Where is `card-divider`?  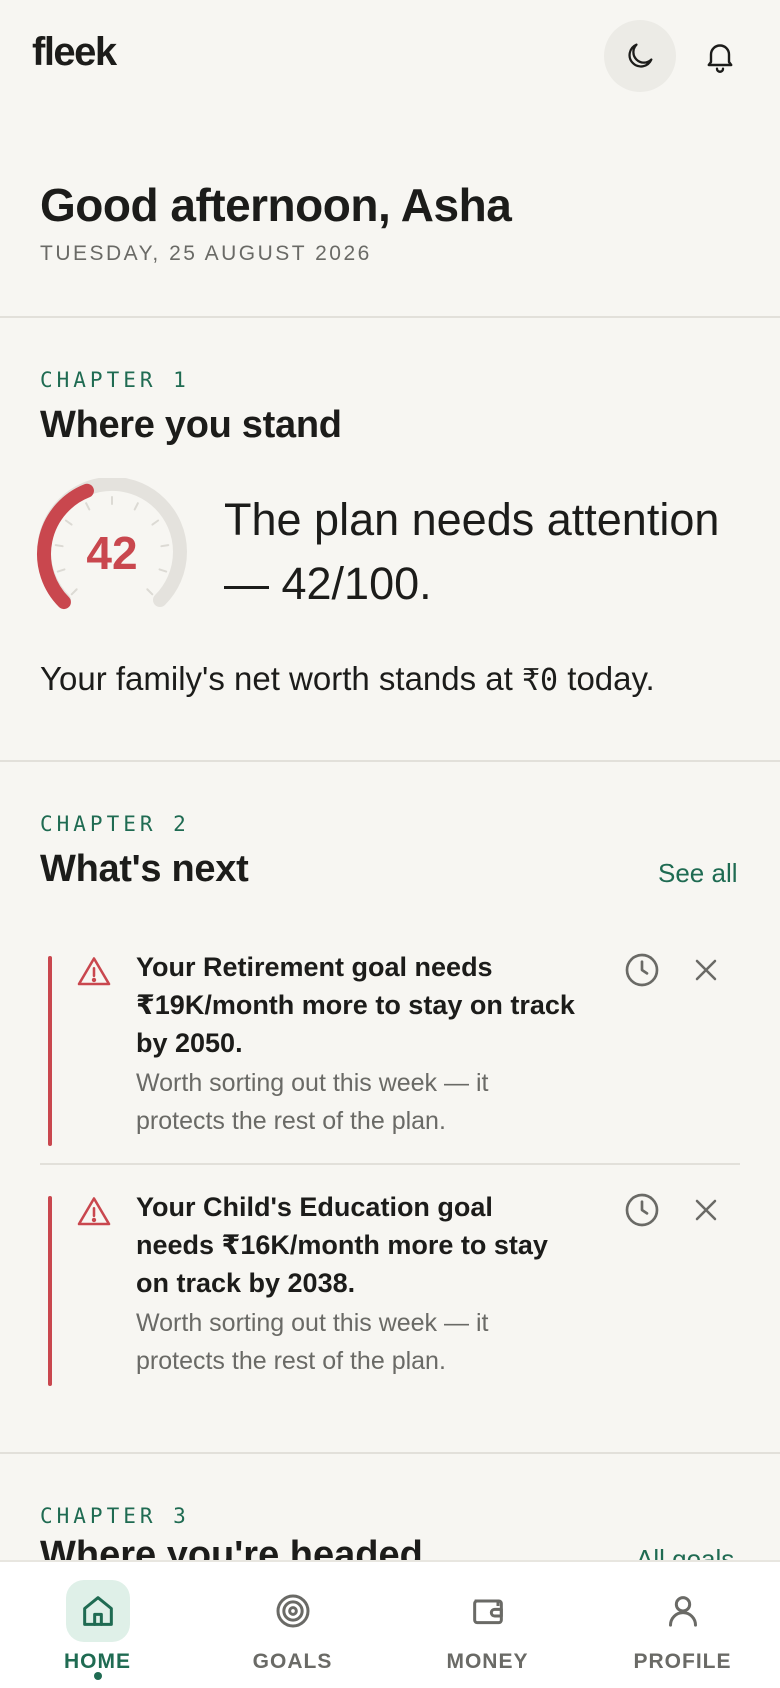
card-divider is located at coordinates (390, 1164).